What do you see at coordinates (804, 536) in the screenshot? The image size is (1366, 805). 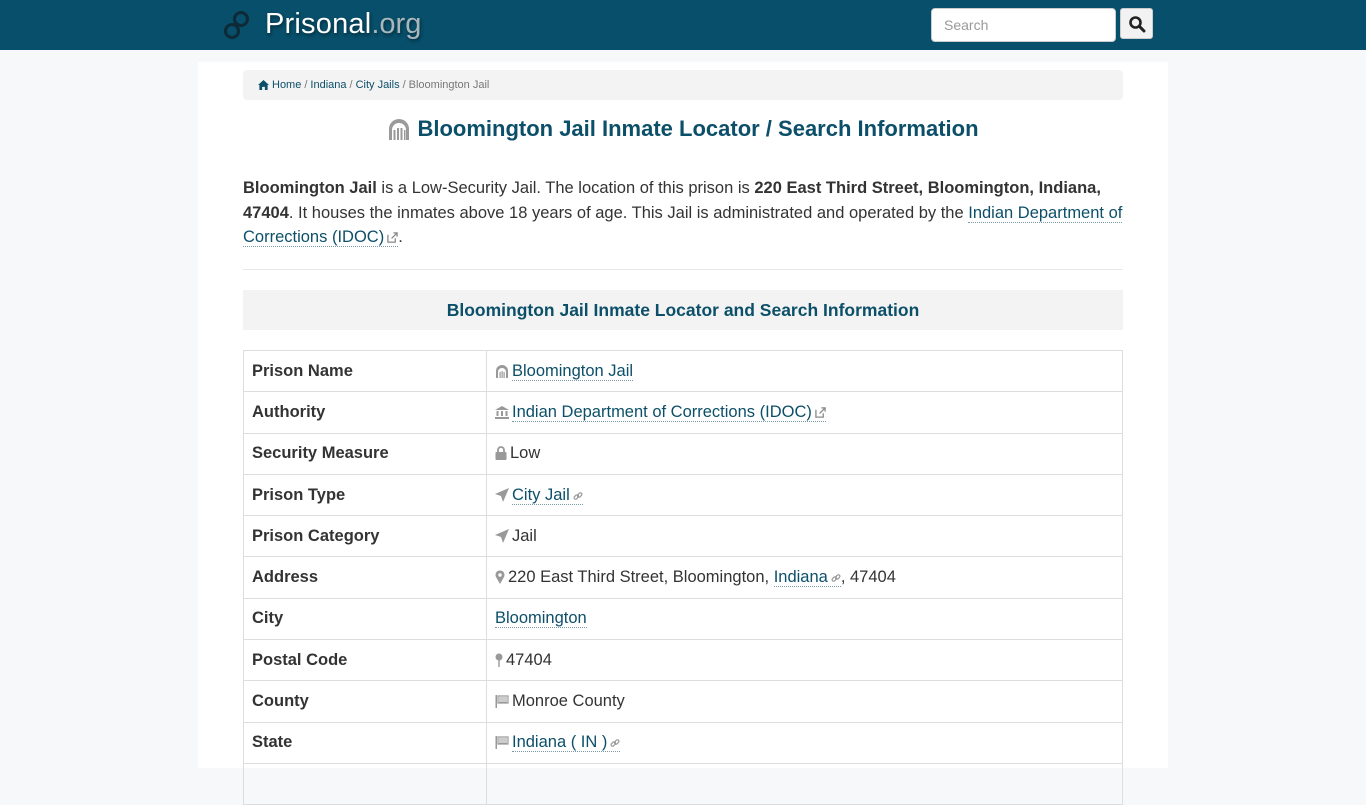 I see `row-value-cell: Jail` at bounding box center [804, 536].